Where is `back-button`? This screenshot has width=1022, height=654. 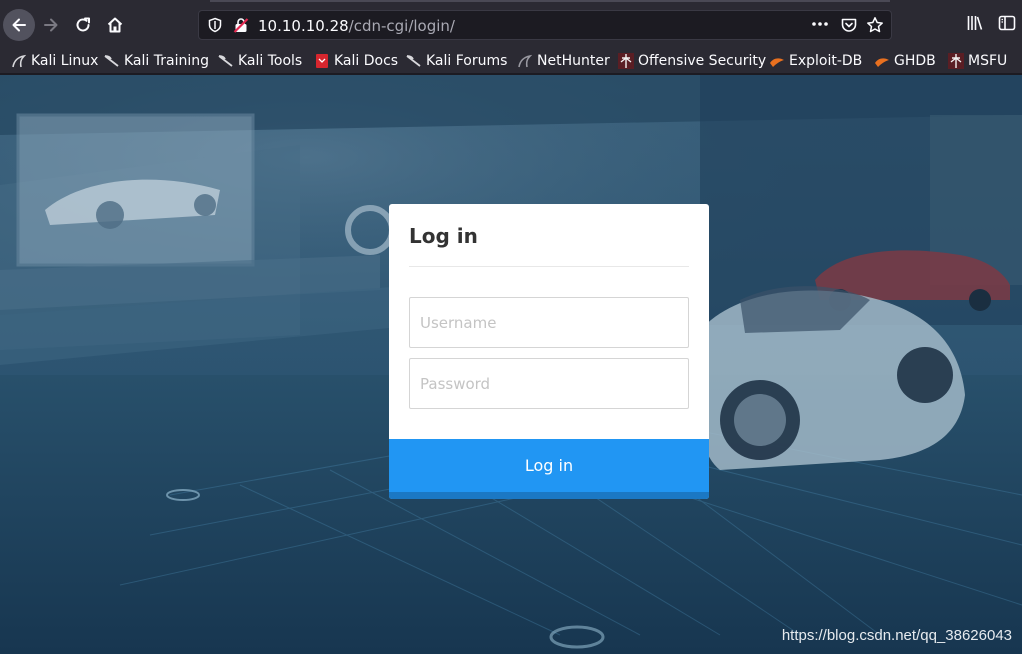 back-button is located at coordinates (19, 25).